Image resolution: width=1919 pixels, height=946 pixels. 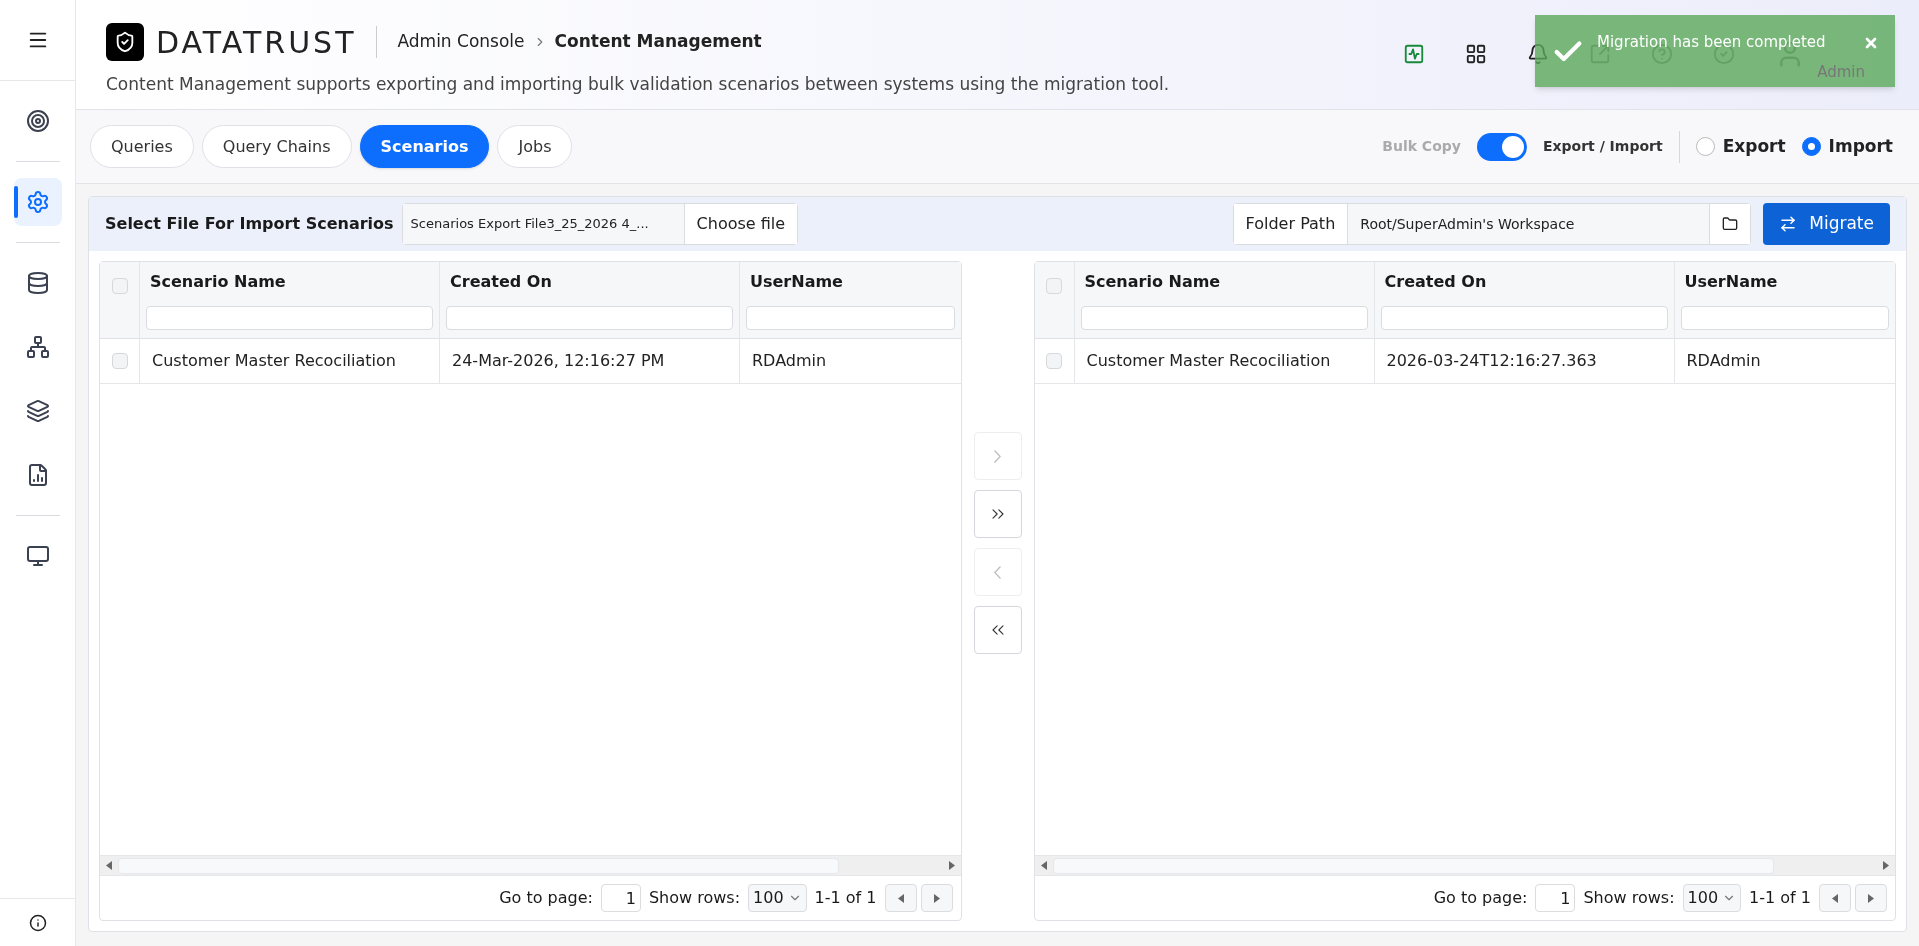 I want to click on tab: Scenarios, so click(x=424, y=146).